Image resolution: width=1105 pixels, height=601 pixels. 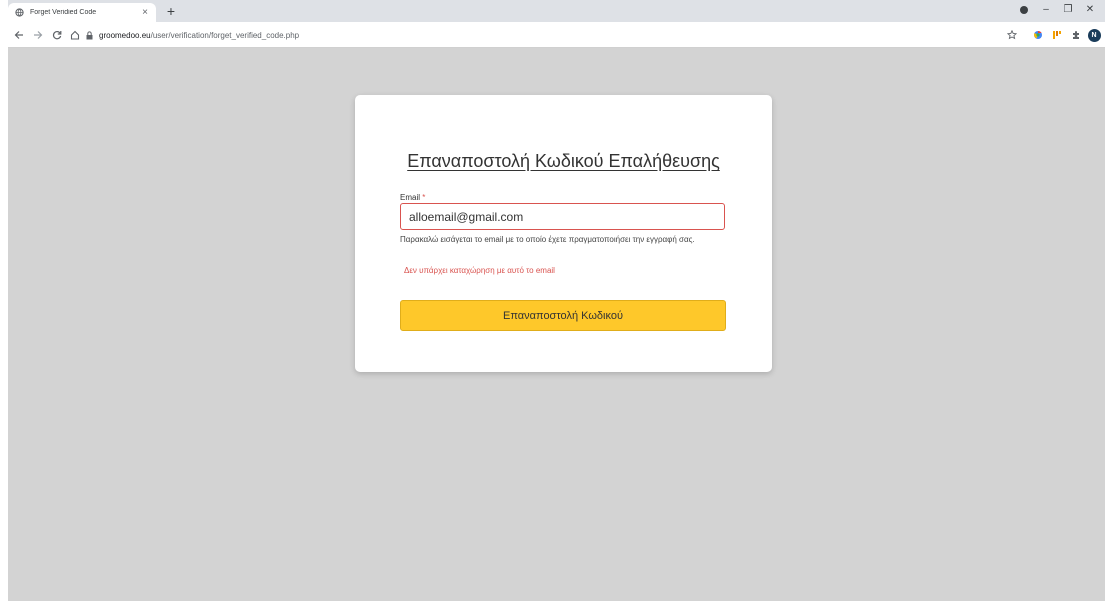 I want to click on new-tab-button: +, so click(x=171, y=11).